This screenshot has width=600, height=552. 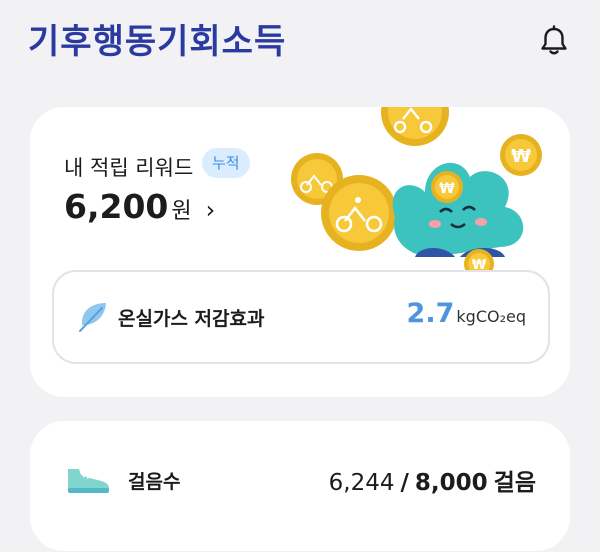 What do you see at coordinates (154, 482) in the screenshot?
I see `steps-label: 걸음수` at bounding box center [154, 482].